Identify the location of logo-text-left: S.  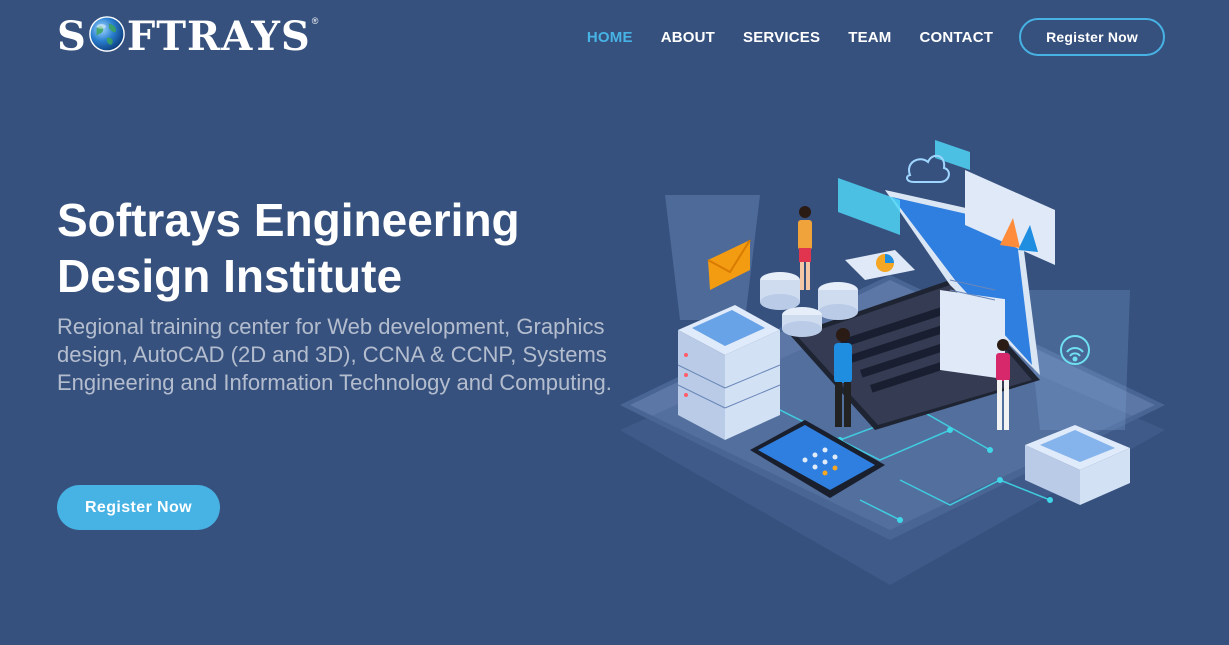
(72, 36).